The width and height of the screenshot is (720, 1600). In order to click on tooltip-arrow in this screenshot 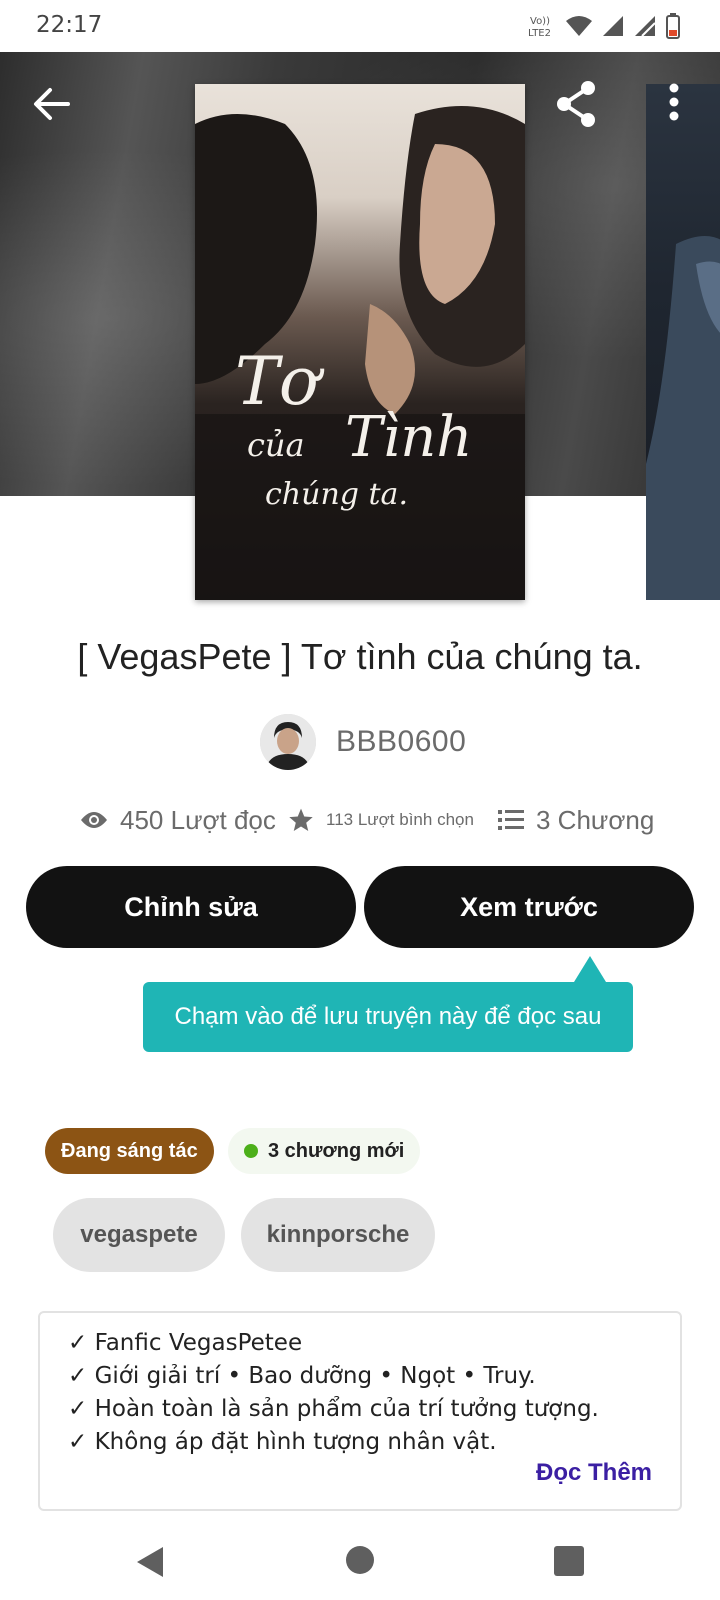, I will do `click(590, 969)`.